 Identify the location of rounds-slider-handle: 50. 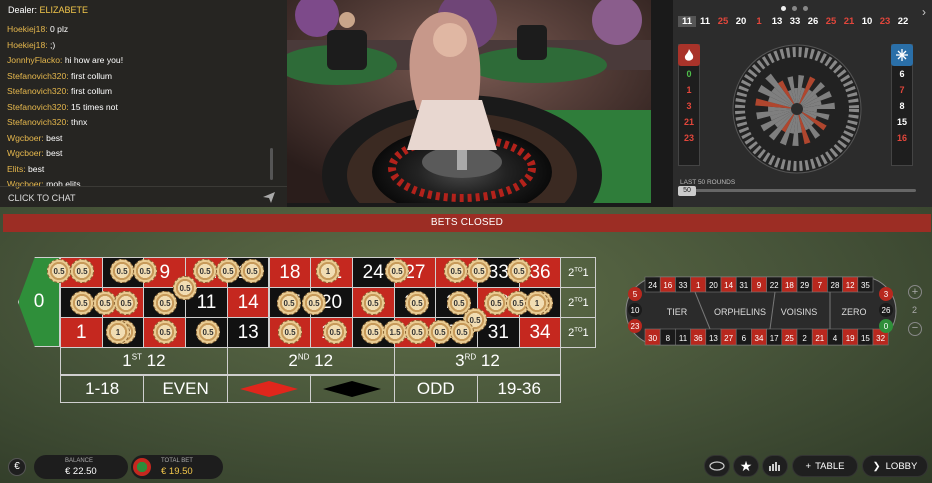
(687, 191).